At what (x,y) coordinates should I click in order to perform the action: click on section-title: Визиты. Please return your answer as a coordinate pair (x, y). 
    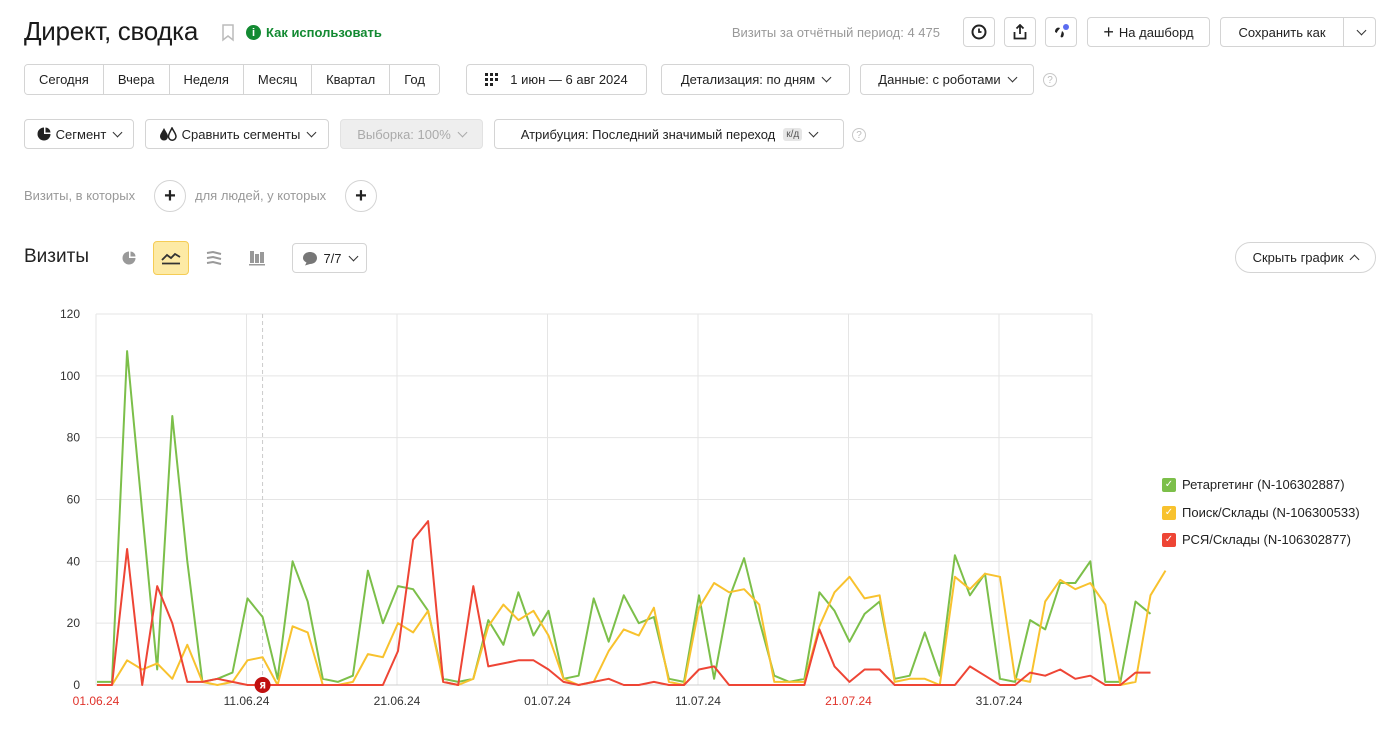
    Looking at the image, I should click on (56, 256).